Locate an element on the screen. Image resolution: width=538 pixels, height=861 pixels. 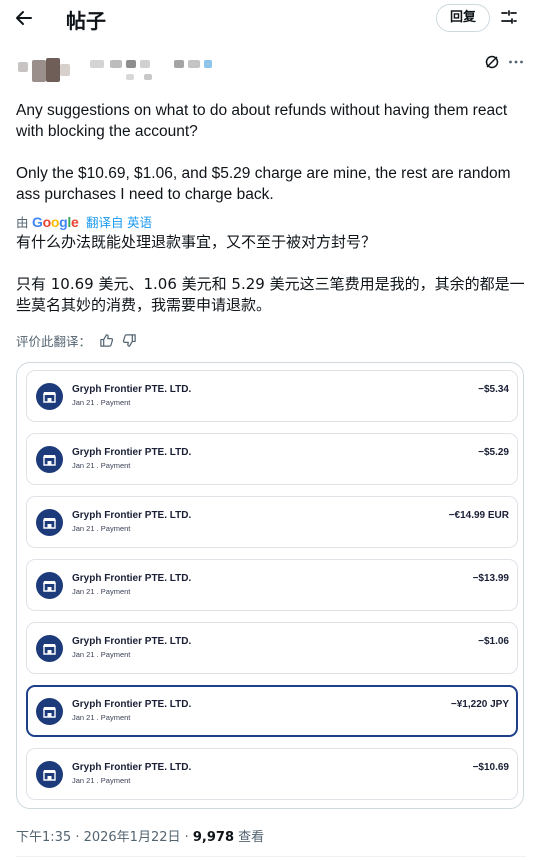
post-meta: 下午1:35 · 2026年1月22日 · 9,978 查看 is located at coordinates (140, 835).